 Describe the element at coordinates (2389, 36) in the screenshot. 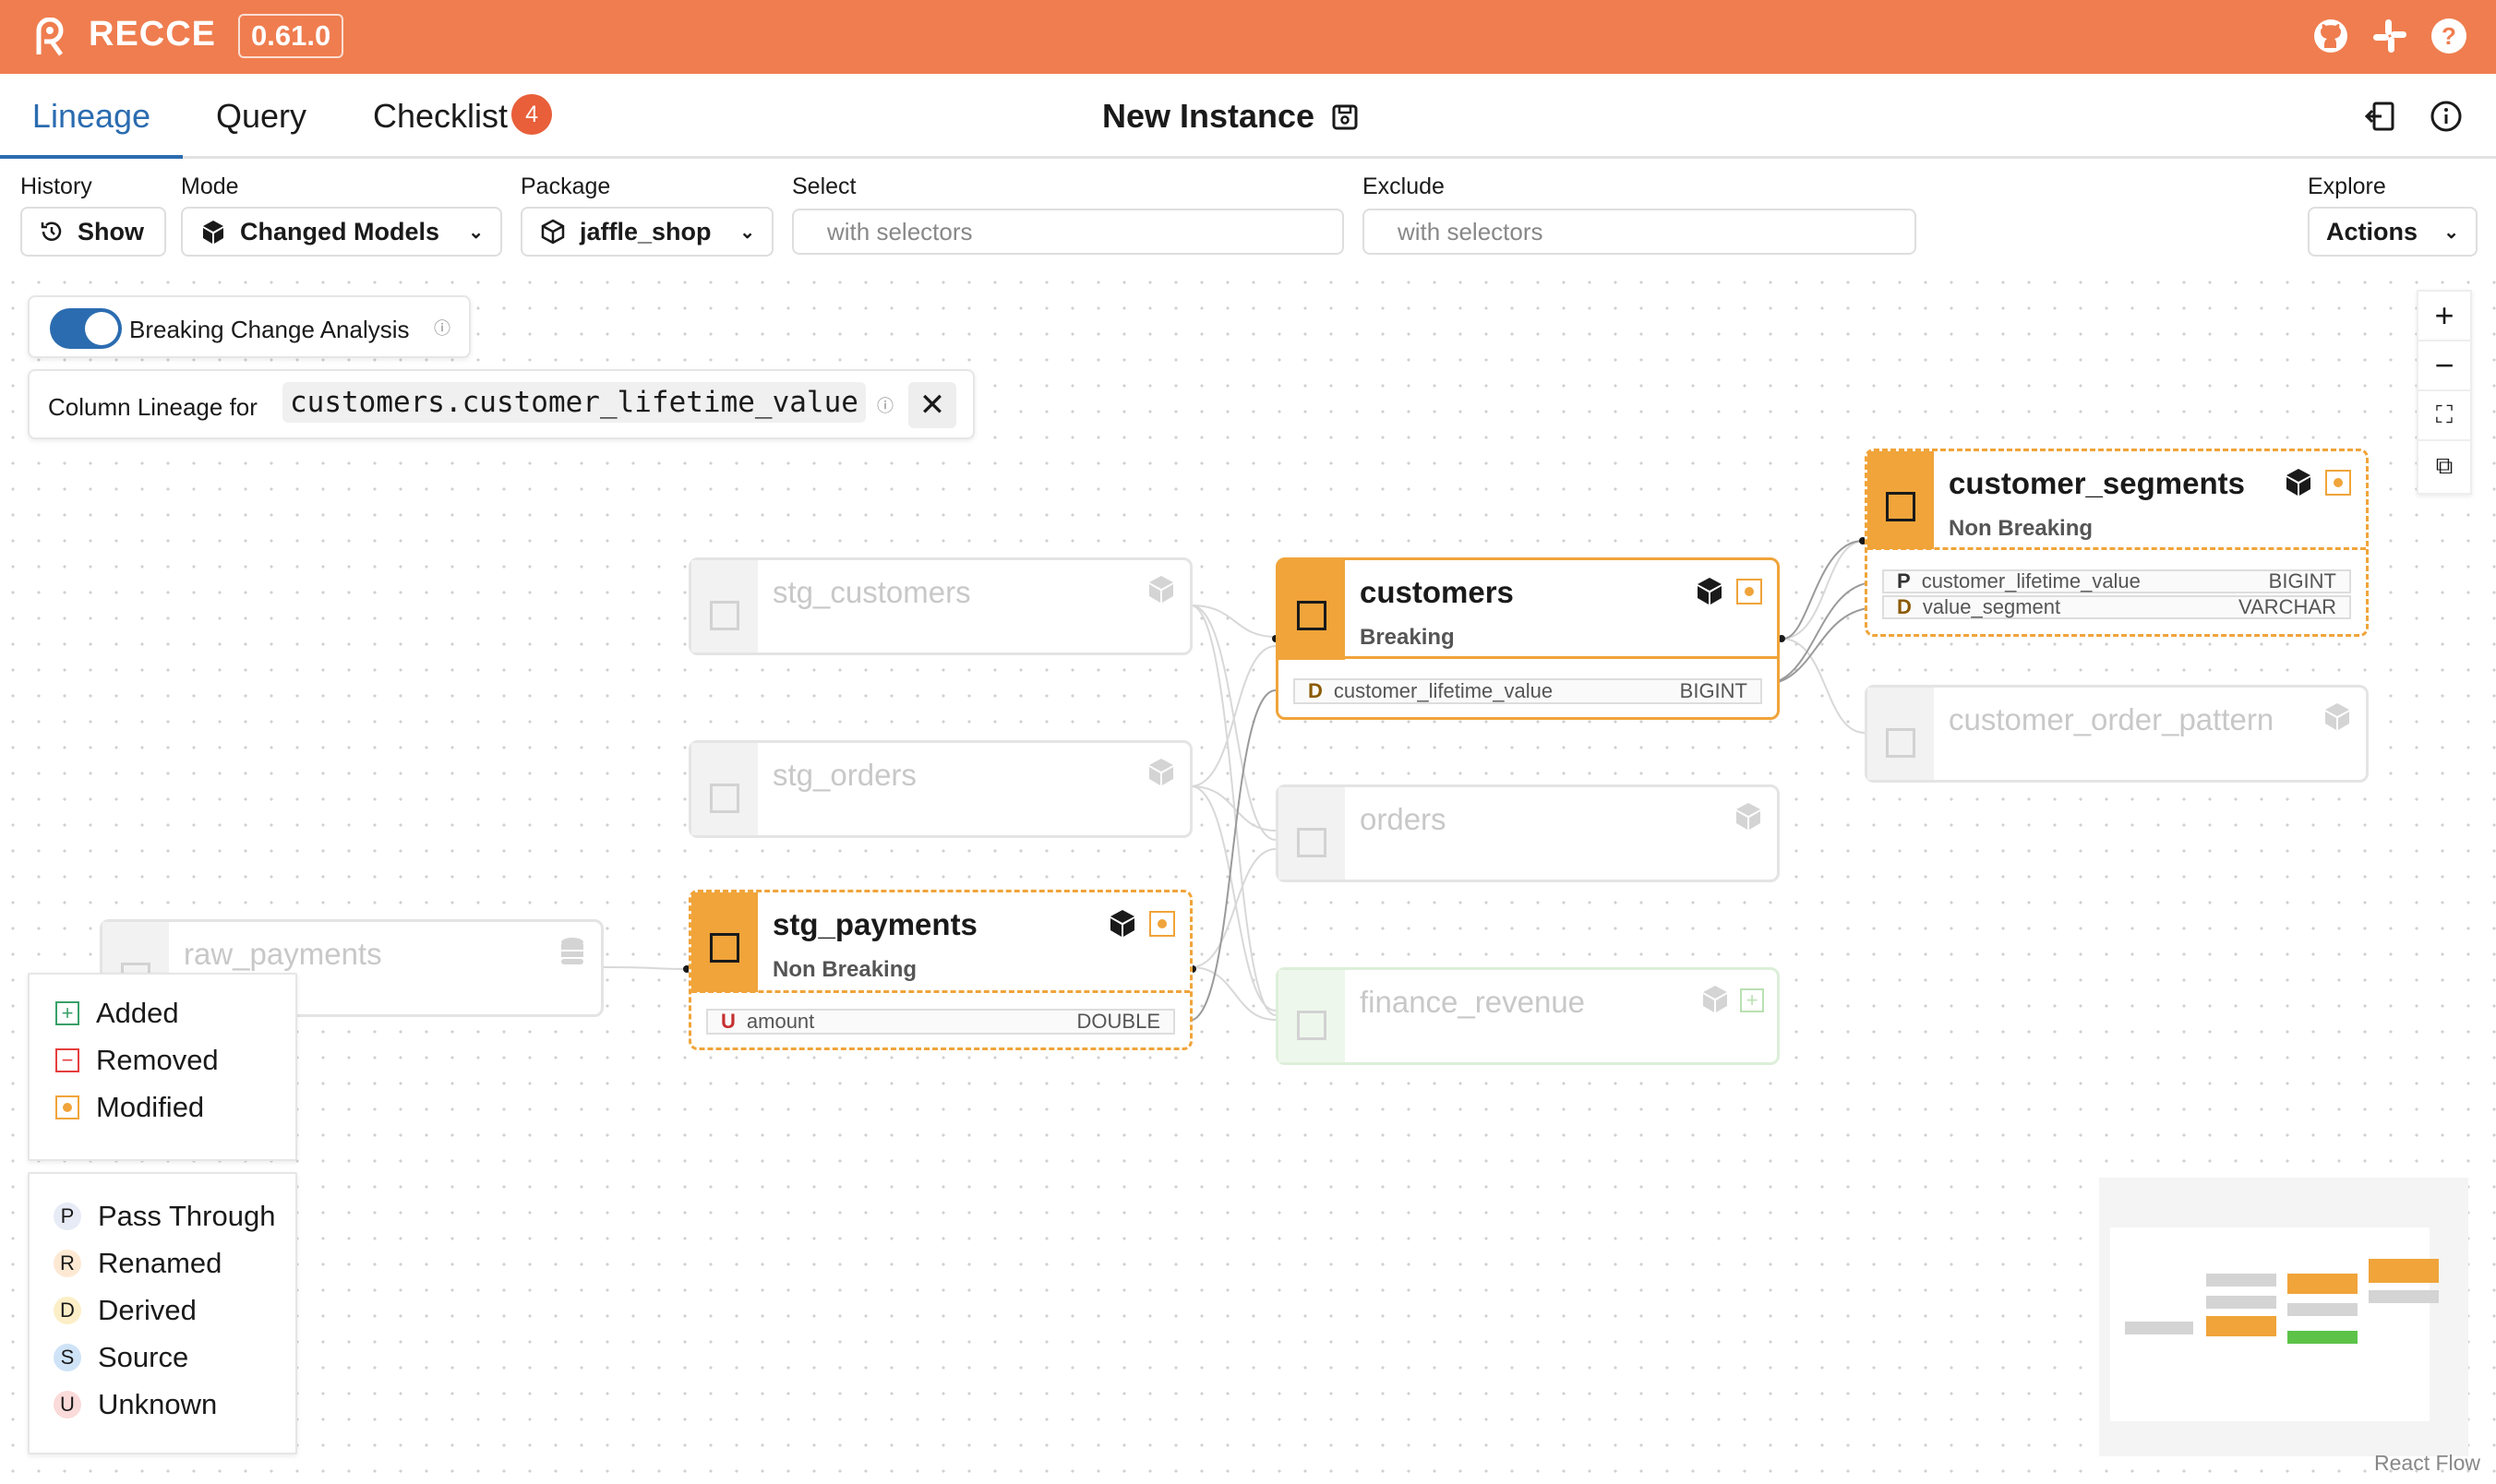

I see `slack-icon` at that location.